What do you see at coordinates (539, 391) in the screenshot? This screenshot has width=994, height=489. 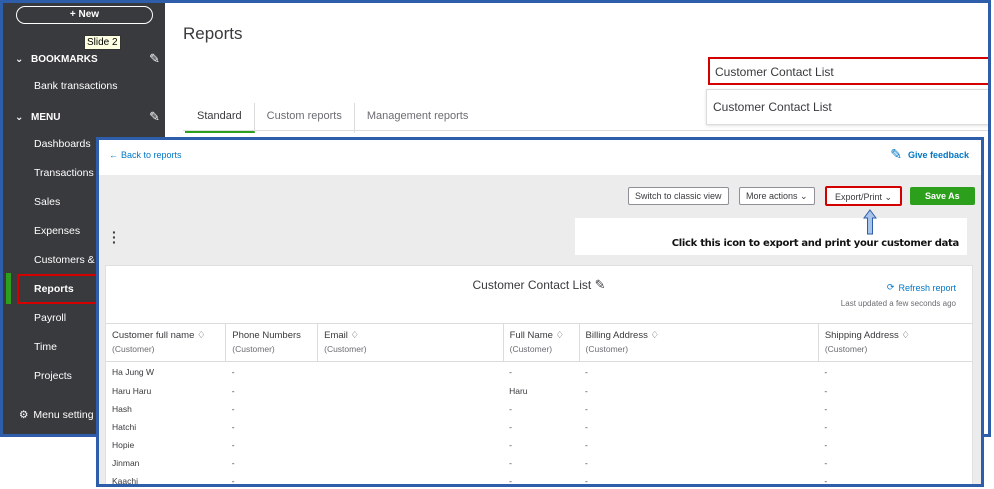 I see `table-row: Haru Haru - Haru - -` at bounding box center [539, 391].